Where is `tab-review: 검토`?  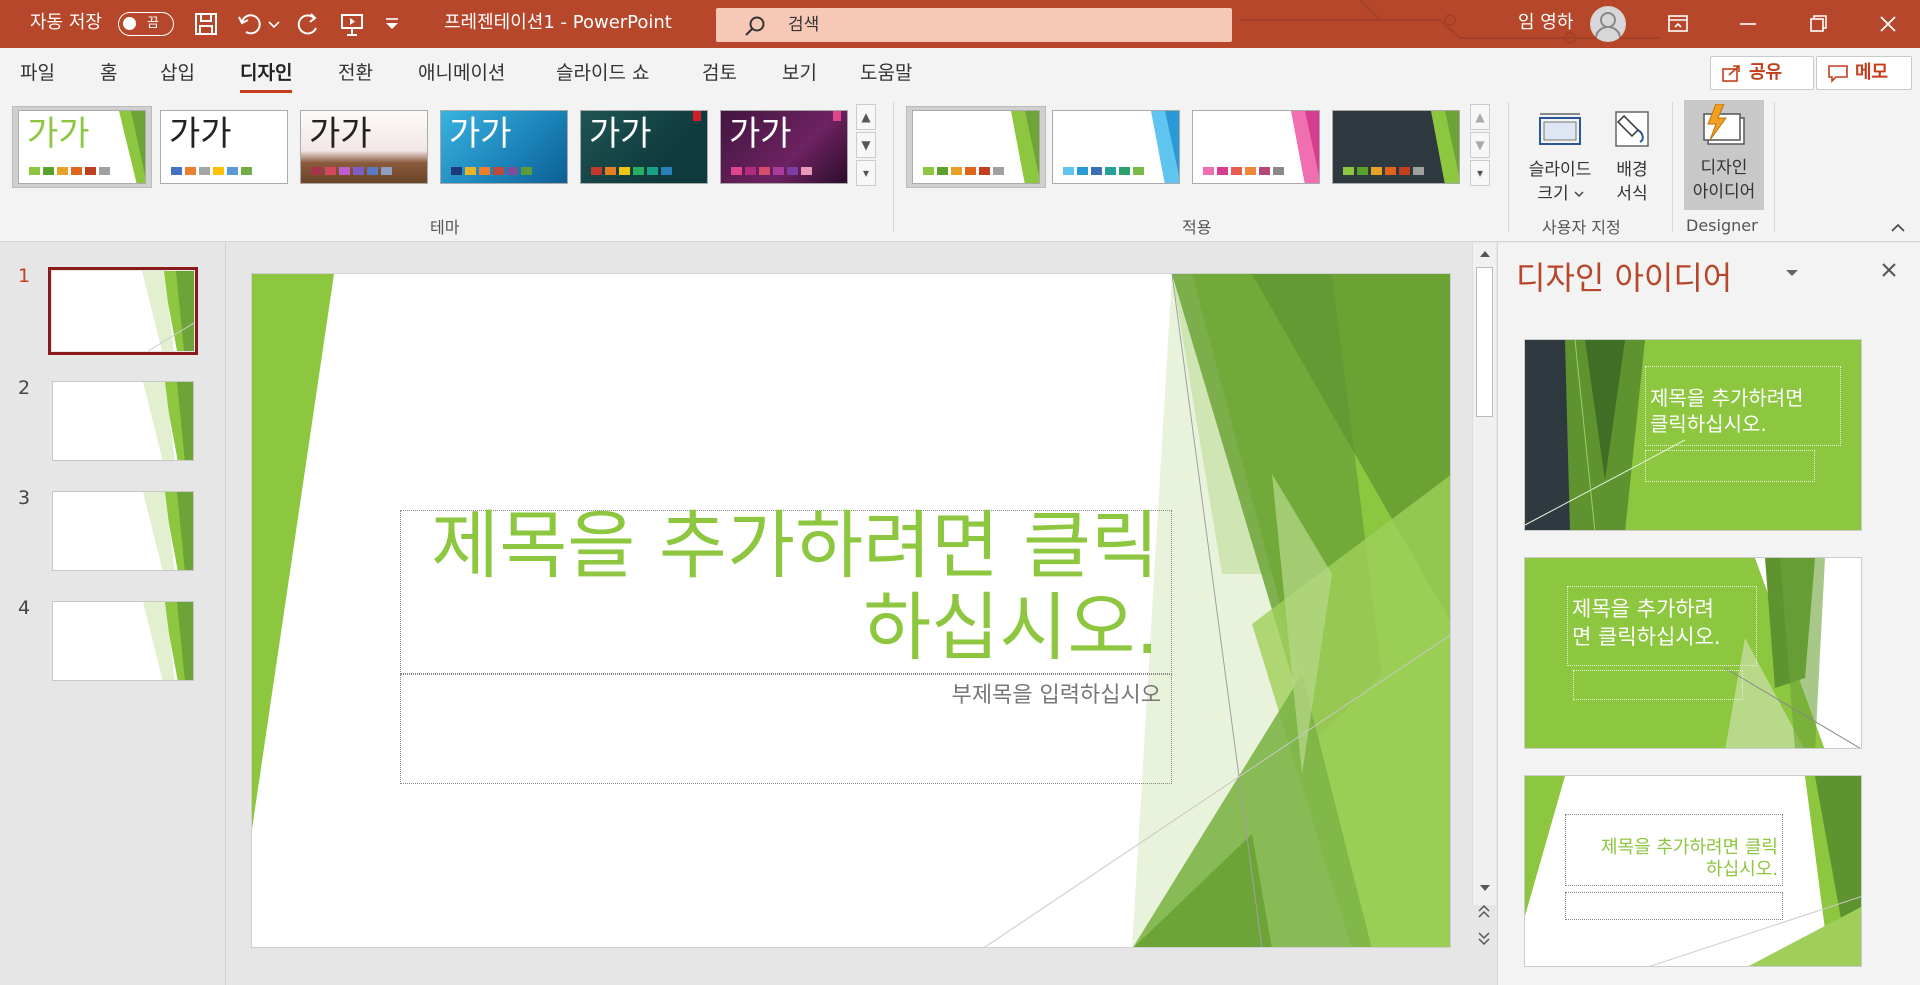
tab-review: 검토 is located at coordinates (719, 71).